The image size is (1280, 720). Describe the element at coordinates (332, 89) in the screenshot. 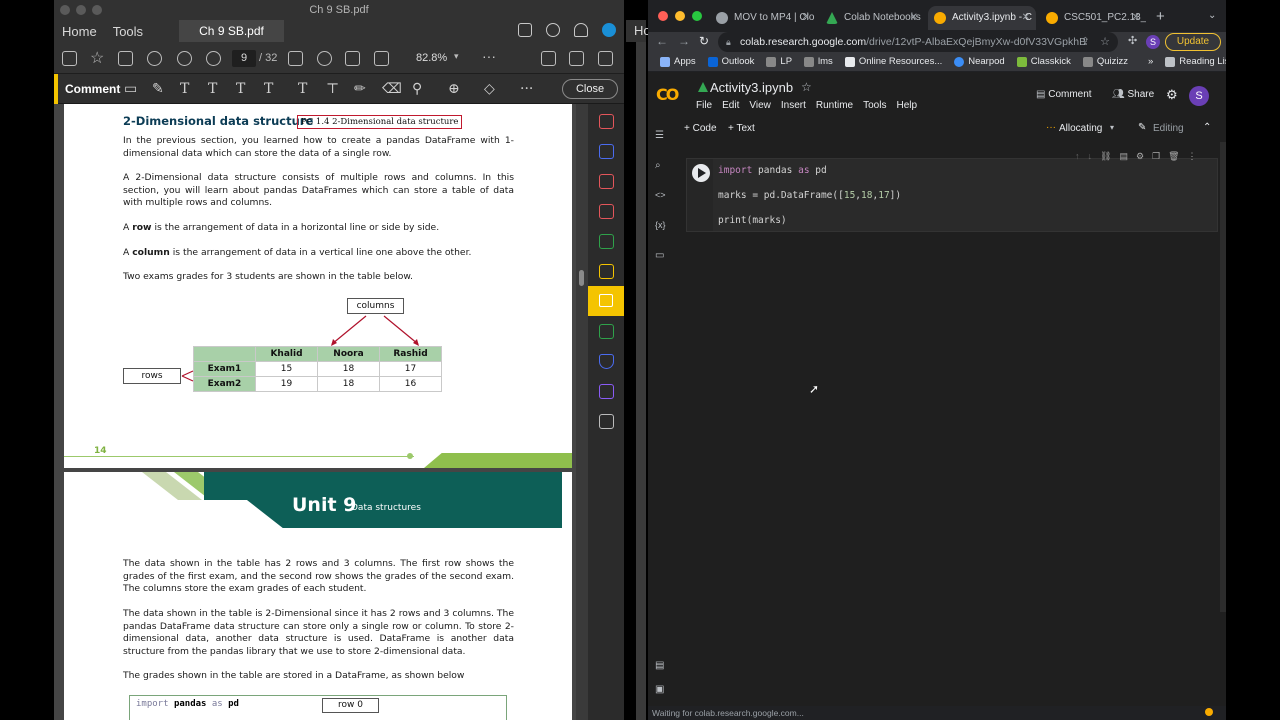

I see `text-box-icon: ⊤` at that location.